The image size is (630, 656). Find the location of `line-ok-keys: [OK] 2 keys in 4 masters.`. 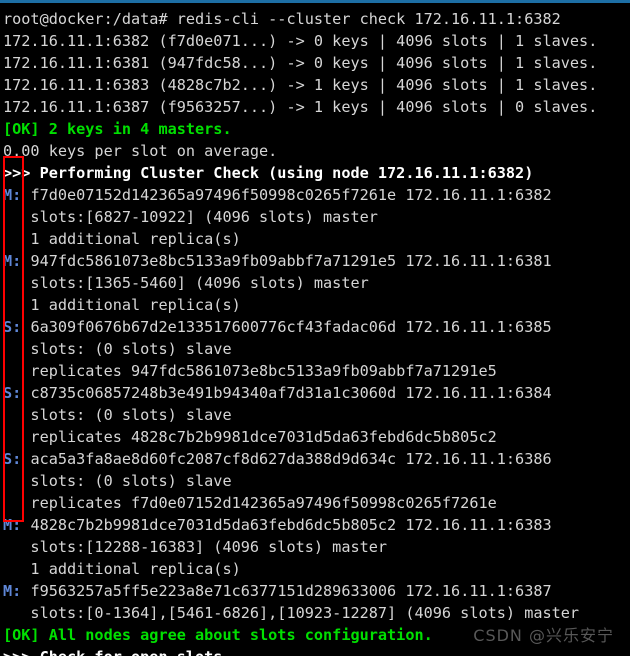

line-ok-keys: [OK] 2 keys in 4 masters. is located at coordinates (315, 129).